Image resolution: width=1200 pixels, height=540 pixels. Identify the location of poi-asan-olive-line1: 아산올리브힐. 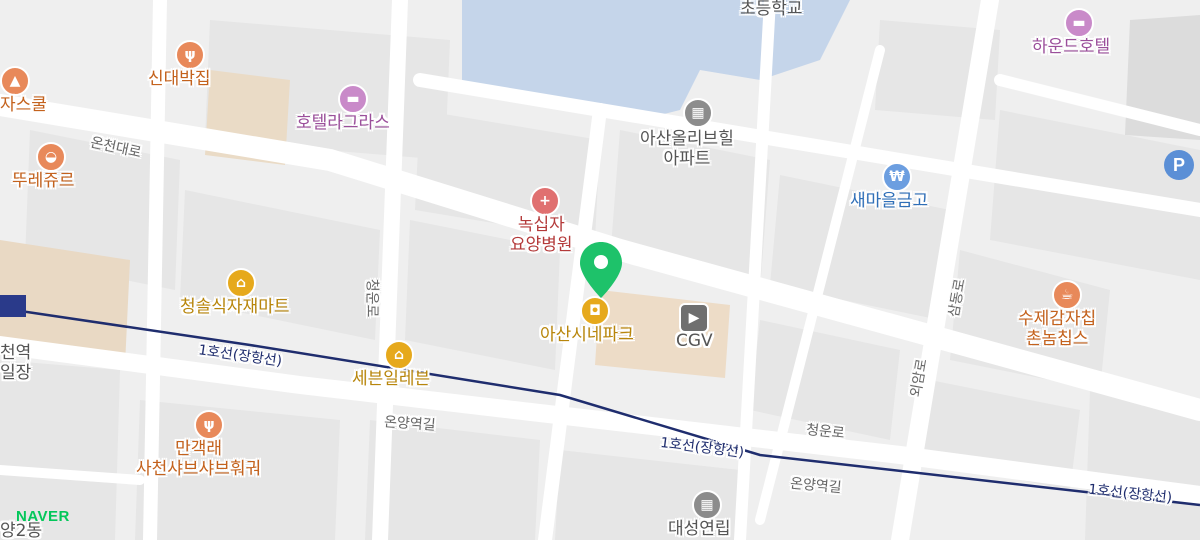
(687, 139).